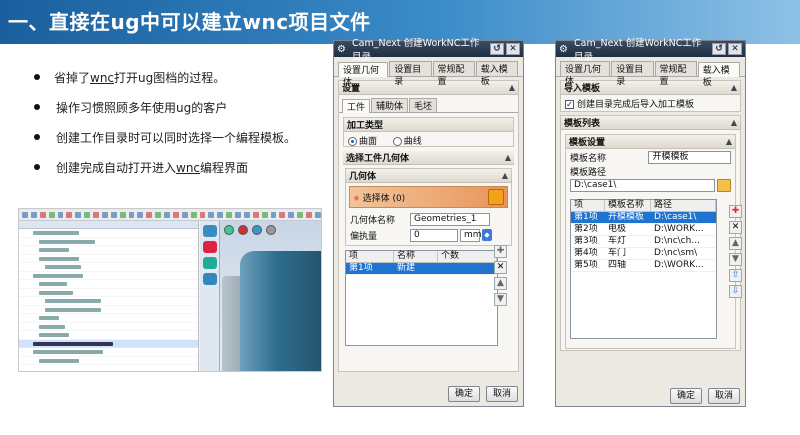 The image size is (800, 435). I want to click on template-side-buttons: ✚ ✕ ▲ ▼ ⇧ ⇩, so click(735, 251).